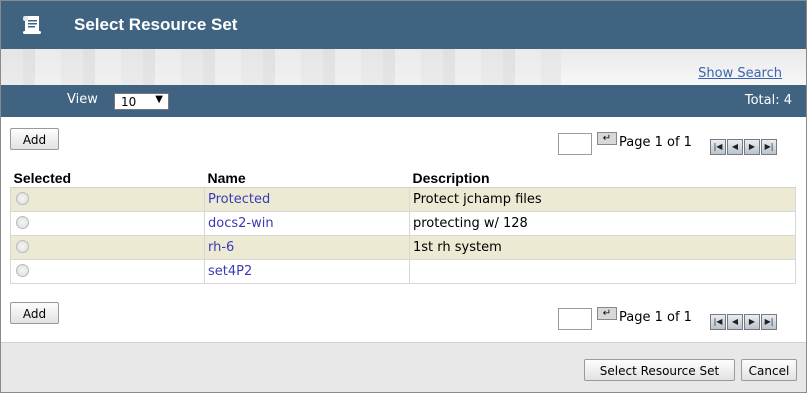  I want to click on page-number-input-top, so click(575, 144).